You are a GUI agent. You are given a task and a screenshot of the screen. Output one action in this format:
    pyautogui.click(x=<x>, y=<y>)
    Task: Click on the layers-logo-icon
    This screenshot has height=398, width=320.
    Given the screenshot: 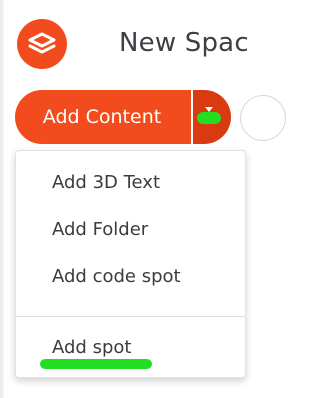 What is the action you would take?
    pyautogui.click(x=42, y=43)
    